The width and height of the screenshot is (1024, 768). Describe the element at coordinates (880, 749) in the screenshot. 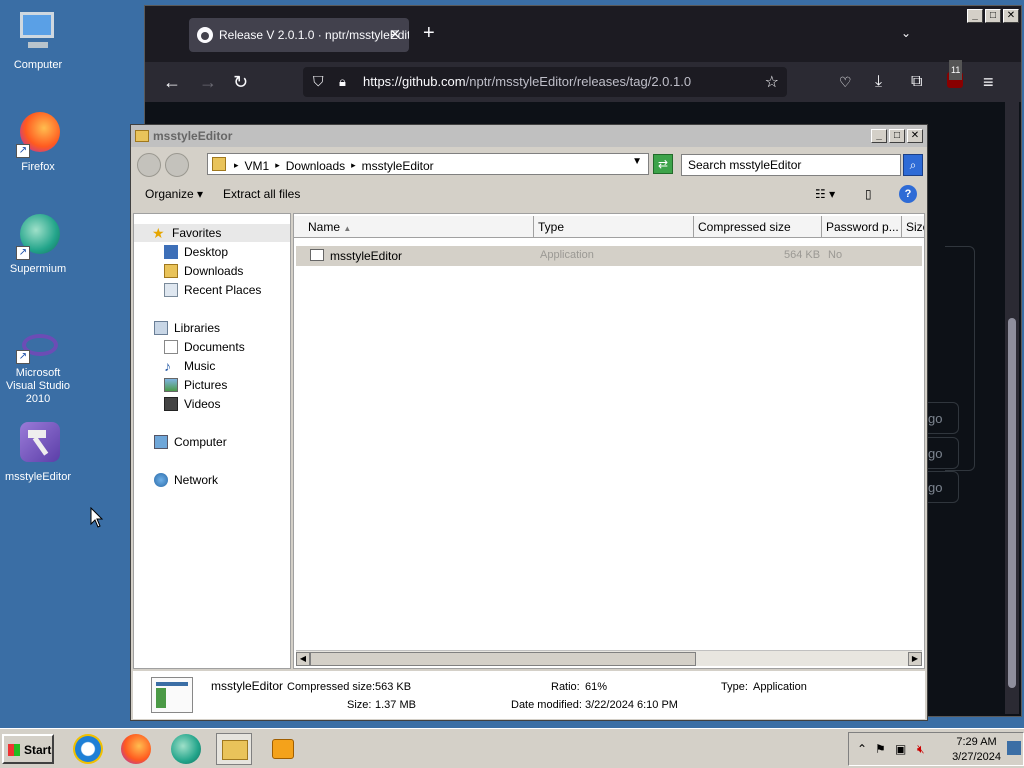

I see `action-center-flag-icon: ⚑` at that location.